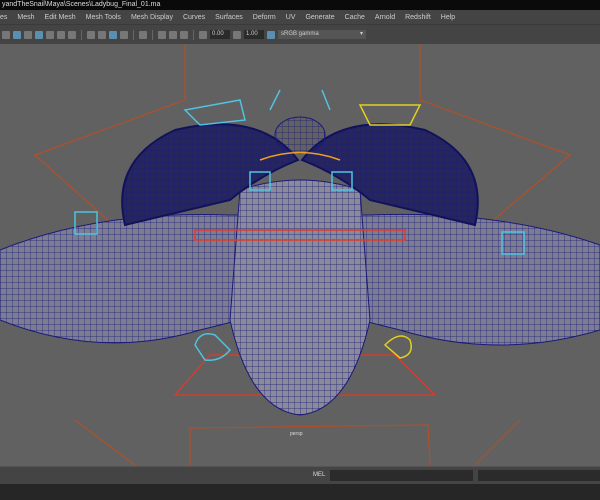  I want to click on menu-surfaces: Surfaces, so click(229, 17).